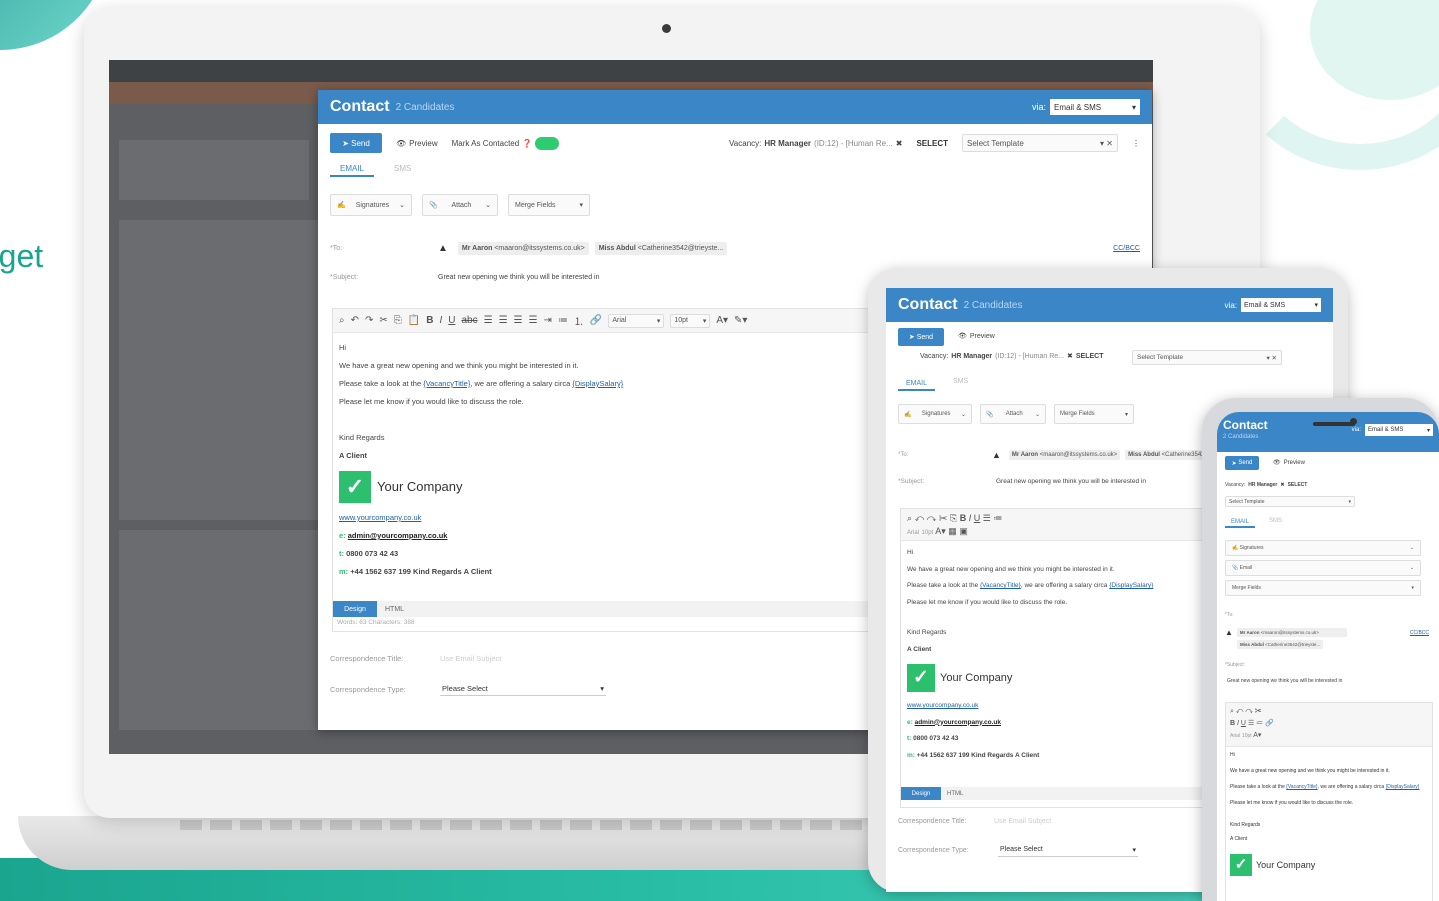 This screenshot has width=1439, height=901. What do you see at coordinates (740, 320) in the screenshot?
I see `highlight-icon: ✎▾` at bounding box center [740, 320].